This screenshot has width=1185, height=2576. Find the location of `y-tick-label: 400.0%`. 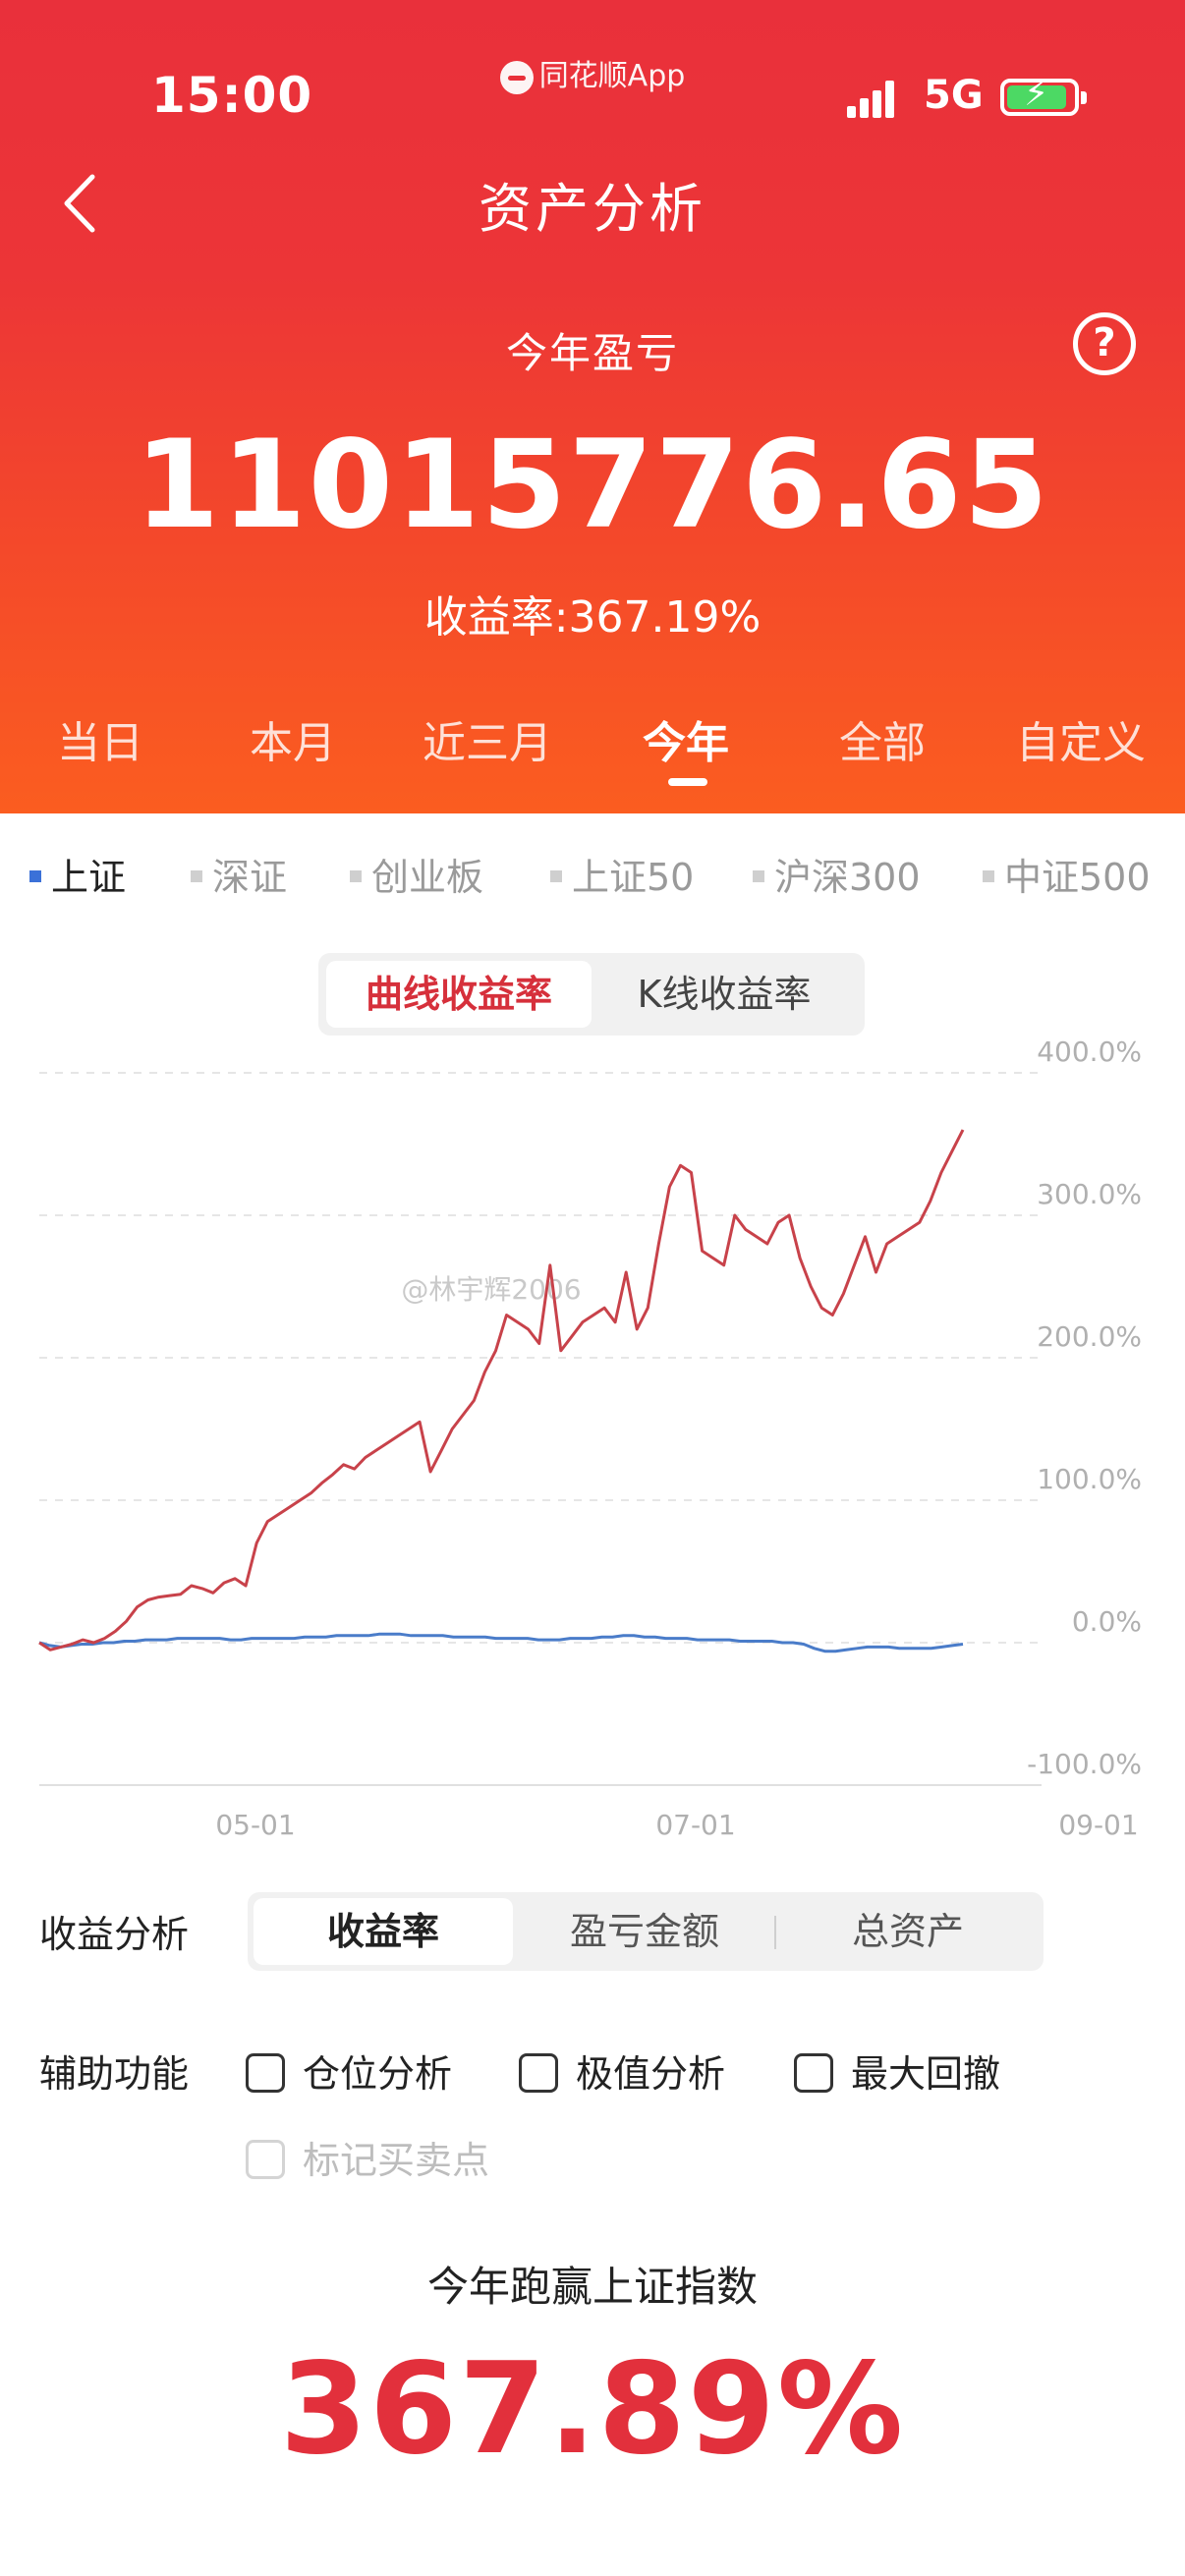

y-tick-label: 400.0% is located at coordinates (1089, 1052).